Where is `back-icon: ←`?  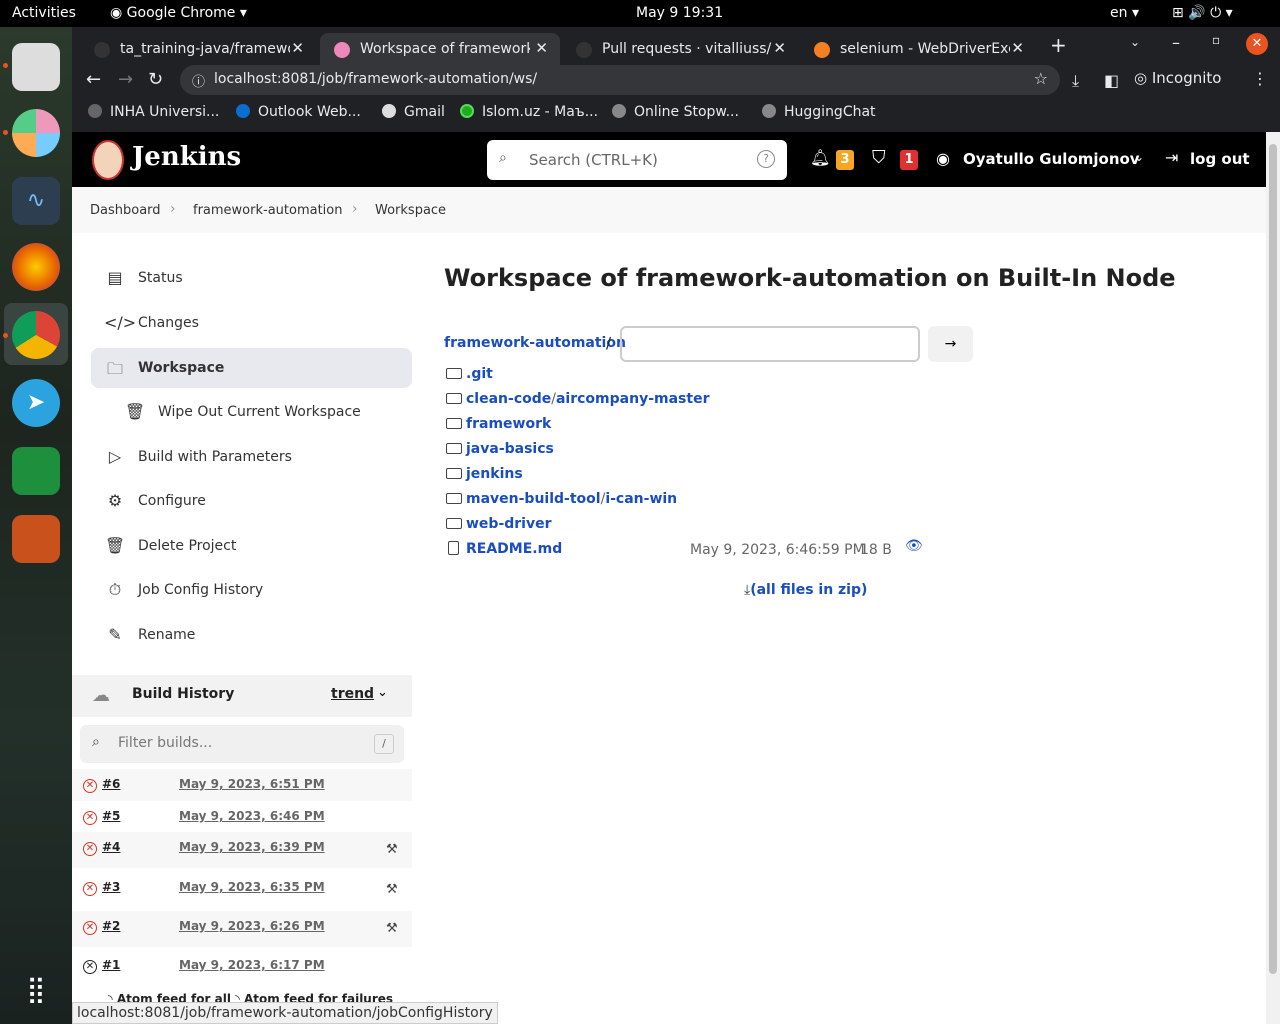
back-icon: ← is located at coordinates (93, 79).